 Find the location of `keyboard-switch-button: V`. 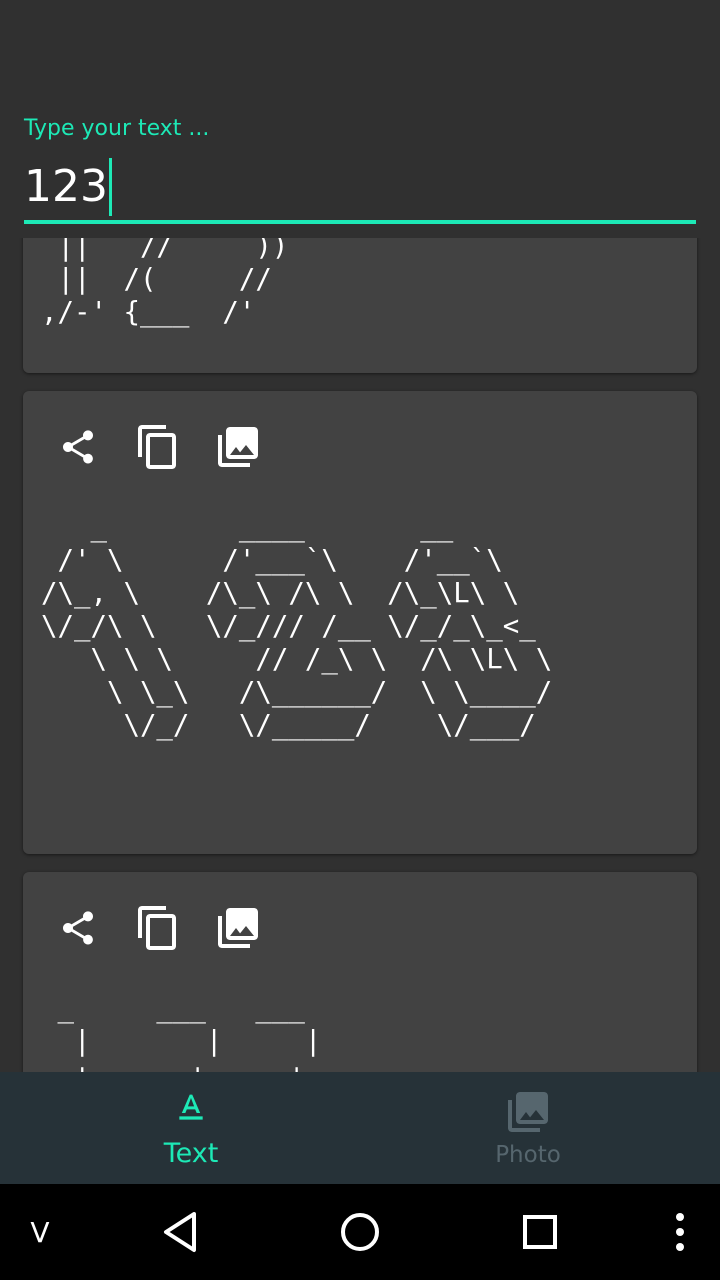

keyboard-switch-button: V is located at coordinates (40, 1232).